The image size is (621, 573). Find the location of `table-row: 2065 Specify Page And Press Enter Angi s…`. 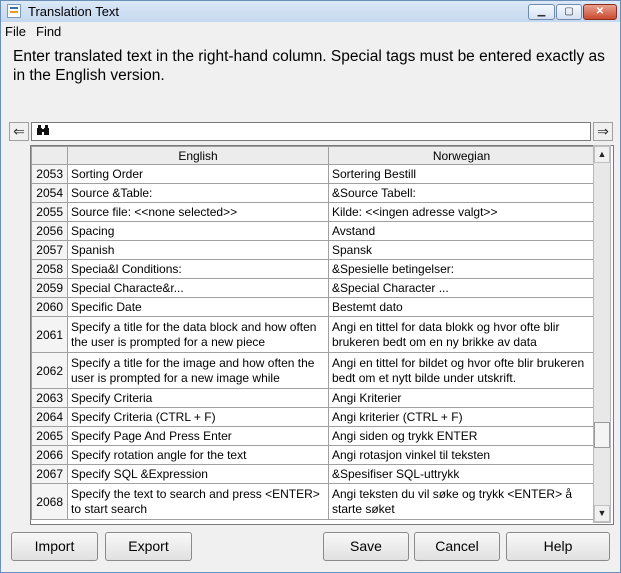

table-row: 2065 Specify Page And Press Enter Angi s… is located at coordinates (313, 436).